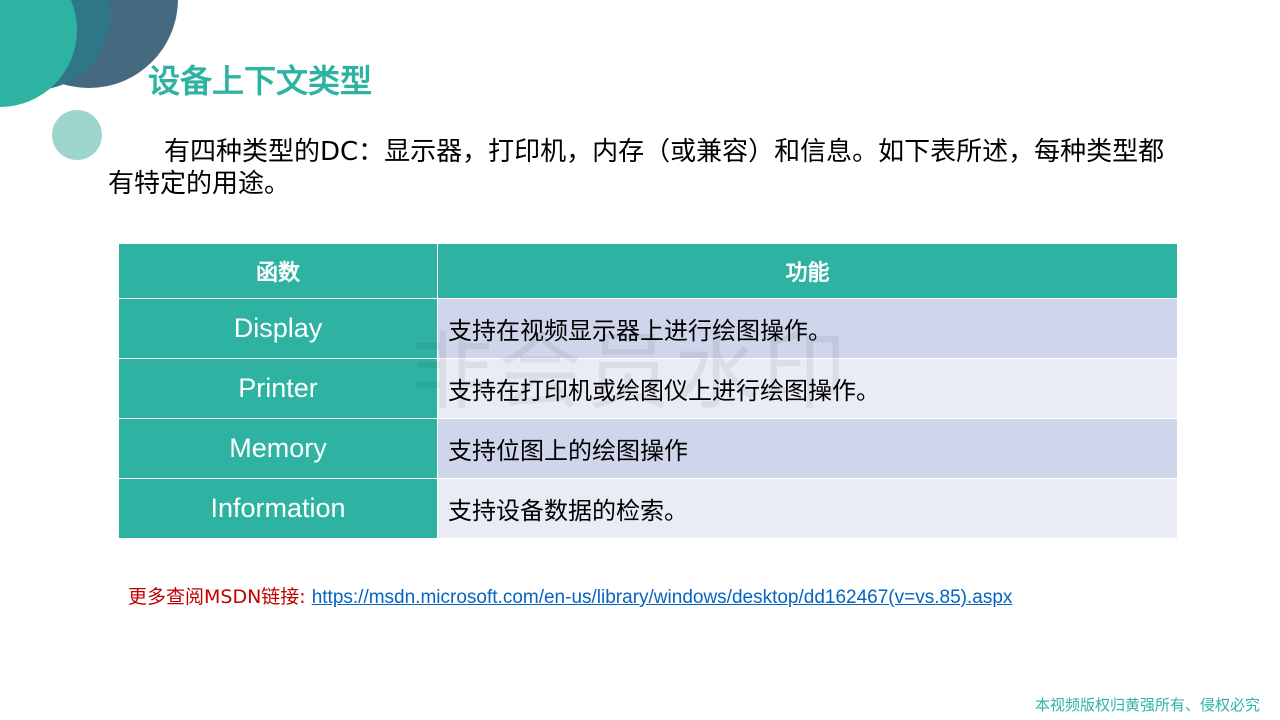 Image resolution: width=1280 pixels, height=720 pixels. What do you see at coordinates (807, 388) in the screenshot?
I see `cell-desc: 支持在打印机或绘图仪上进行绘图操作。` at bounding box center [807, 388].